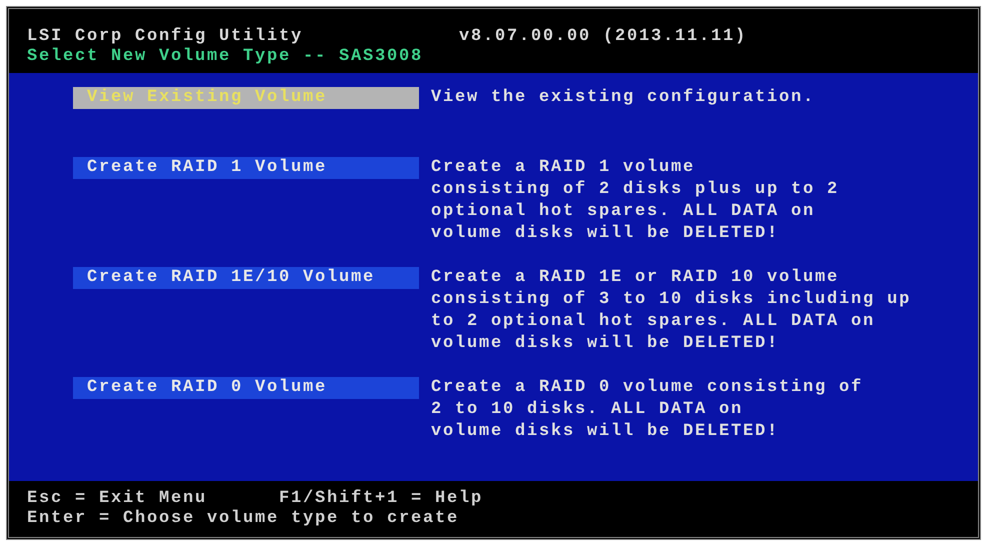  What do you see at coordinates (671, 311) in the screenshot?
I see `item-description: Create a RAID 1E or RAID 10 volume consisting of 3 to 10 disks including up to 2 optional hot spares. ALL DATA on volume disks will be DELETED!` at bounding box center [671, 311].